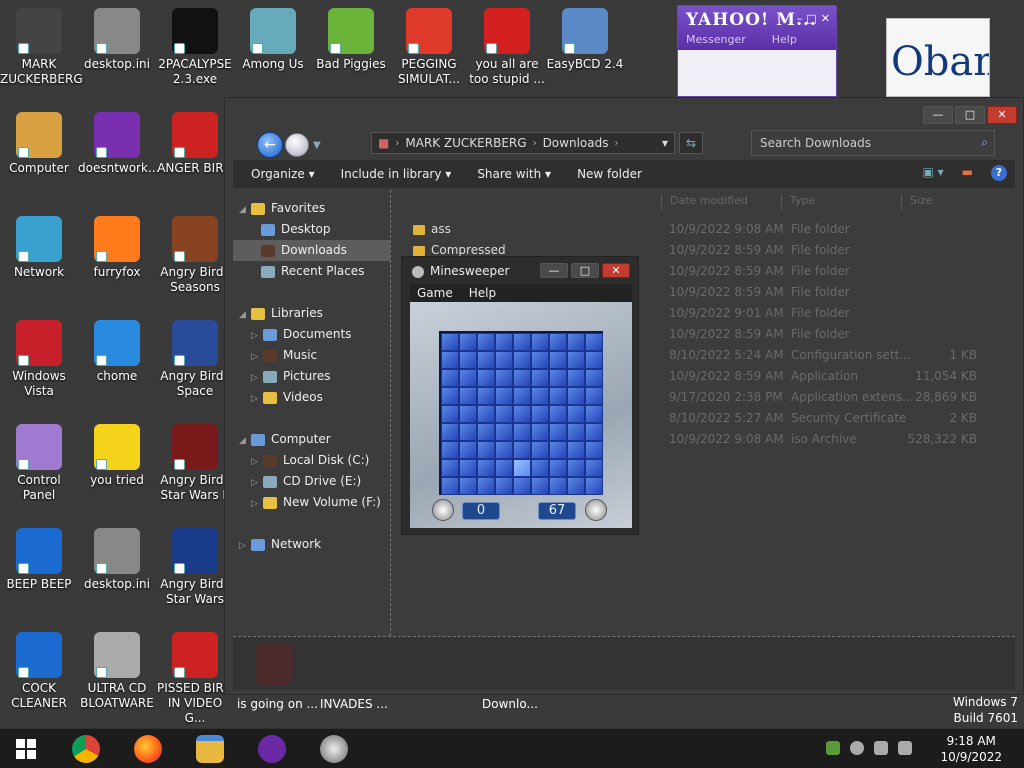 The image size is (1024, 768). I want to click on nav-item: ▷ Documents, so click(311, 334).